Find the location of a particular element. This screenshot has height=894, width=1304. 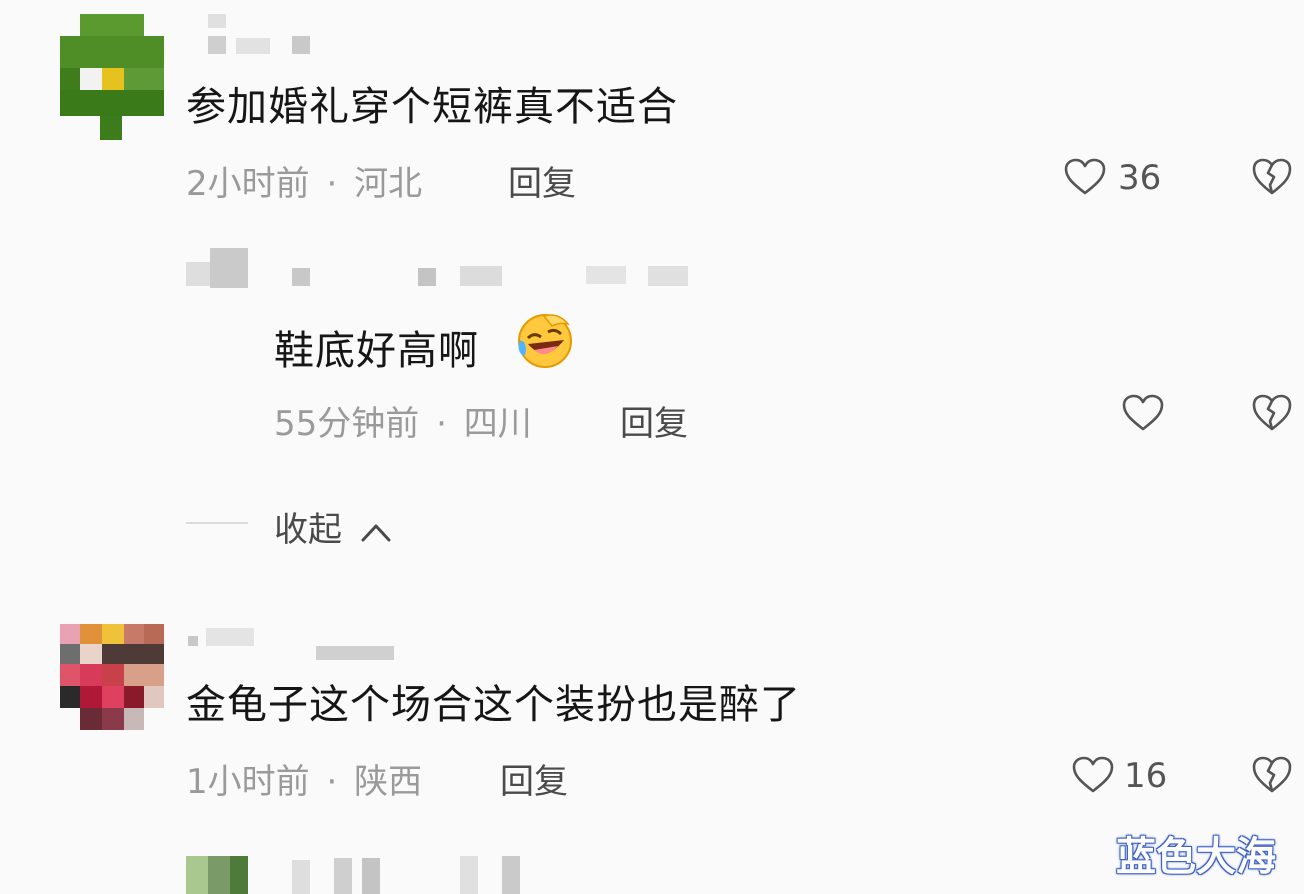

reply-text: 鞋底好高啊 is located at coordinates (376, 351).